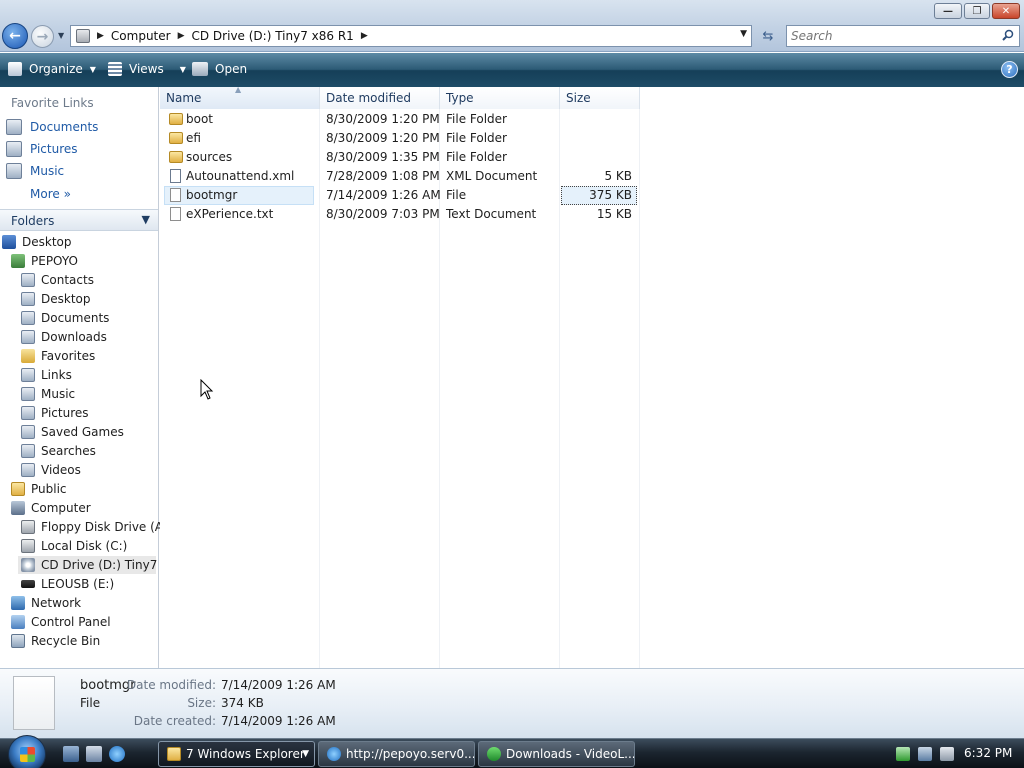 The image size is (1024, 768). What do you see at coordinates (27, 751) in the screenshot?
I see `start-button` at bounding box center [27, 751].